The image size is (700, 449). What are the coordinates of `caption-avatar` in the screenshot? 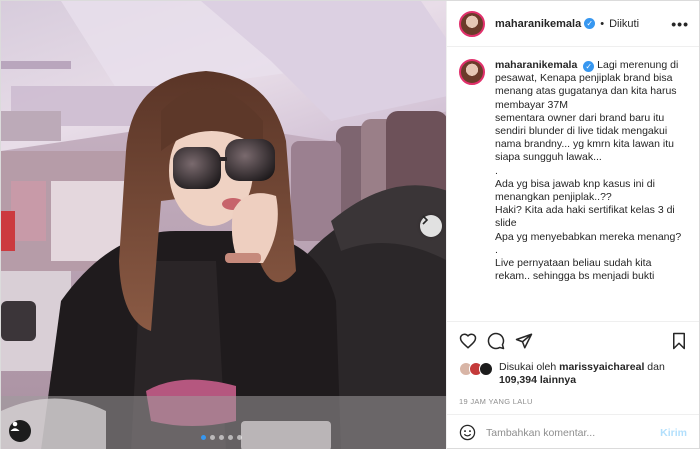 It's located at (472, 72).